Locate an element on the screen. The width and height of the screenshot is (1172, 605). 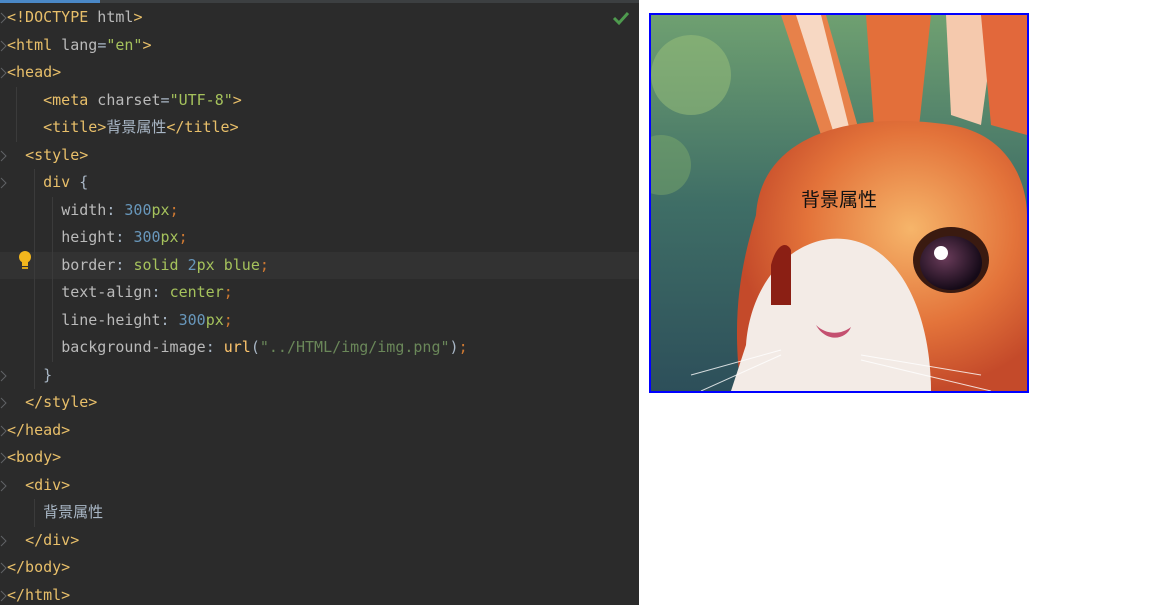
code-token: <html is located at coordinates (30, 44).